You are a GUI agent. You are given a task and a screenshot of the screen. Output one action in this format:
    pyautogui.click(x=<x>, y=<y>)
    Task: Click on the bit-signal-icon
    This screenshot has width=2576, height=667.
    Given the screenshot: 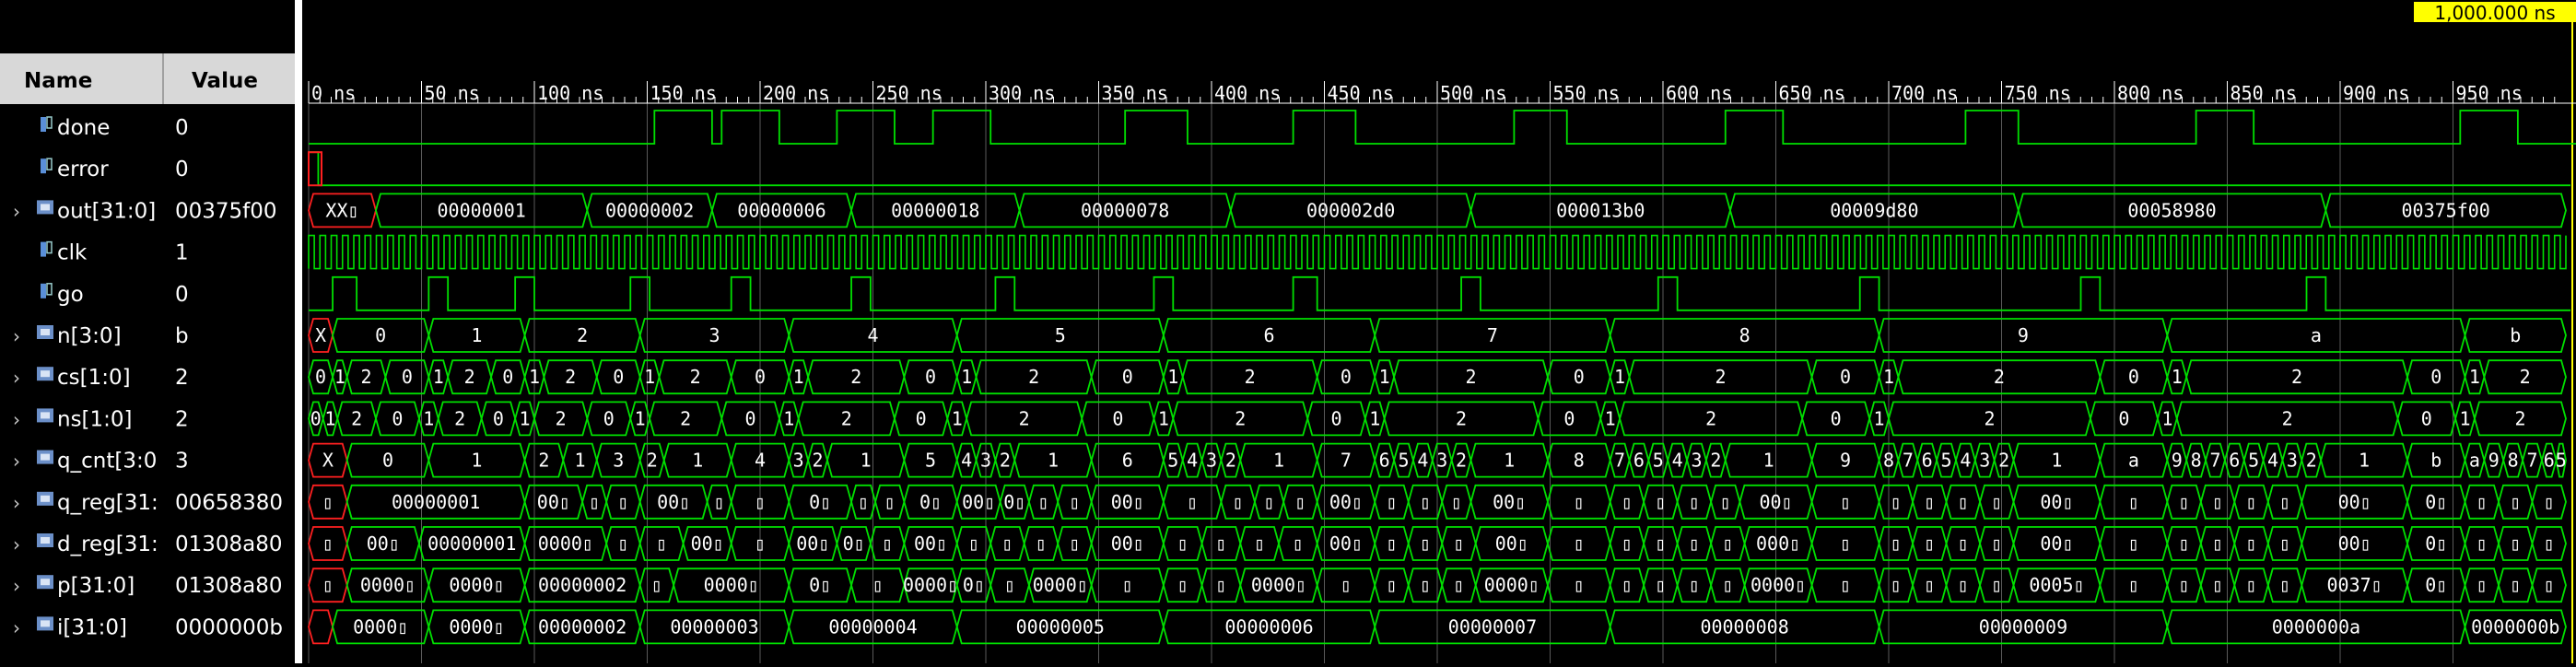 What is the action you would take?
    pyautogui.click(x=47, y=290)
    